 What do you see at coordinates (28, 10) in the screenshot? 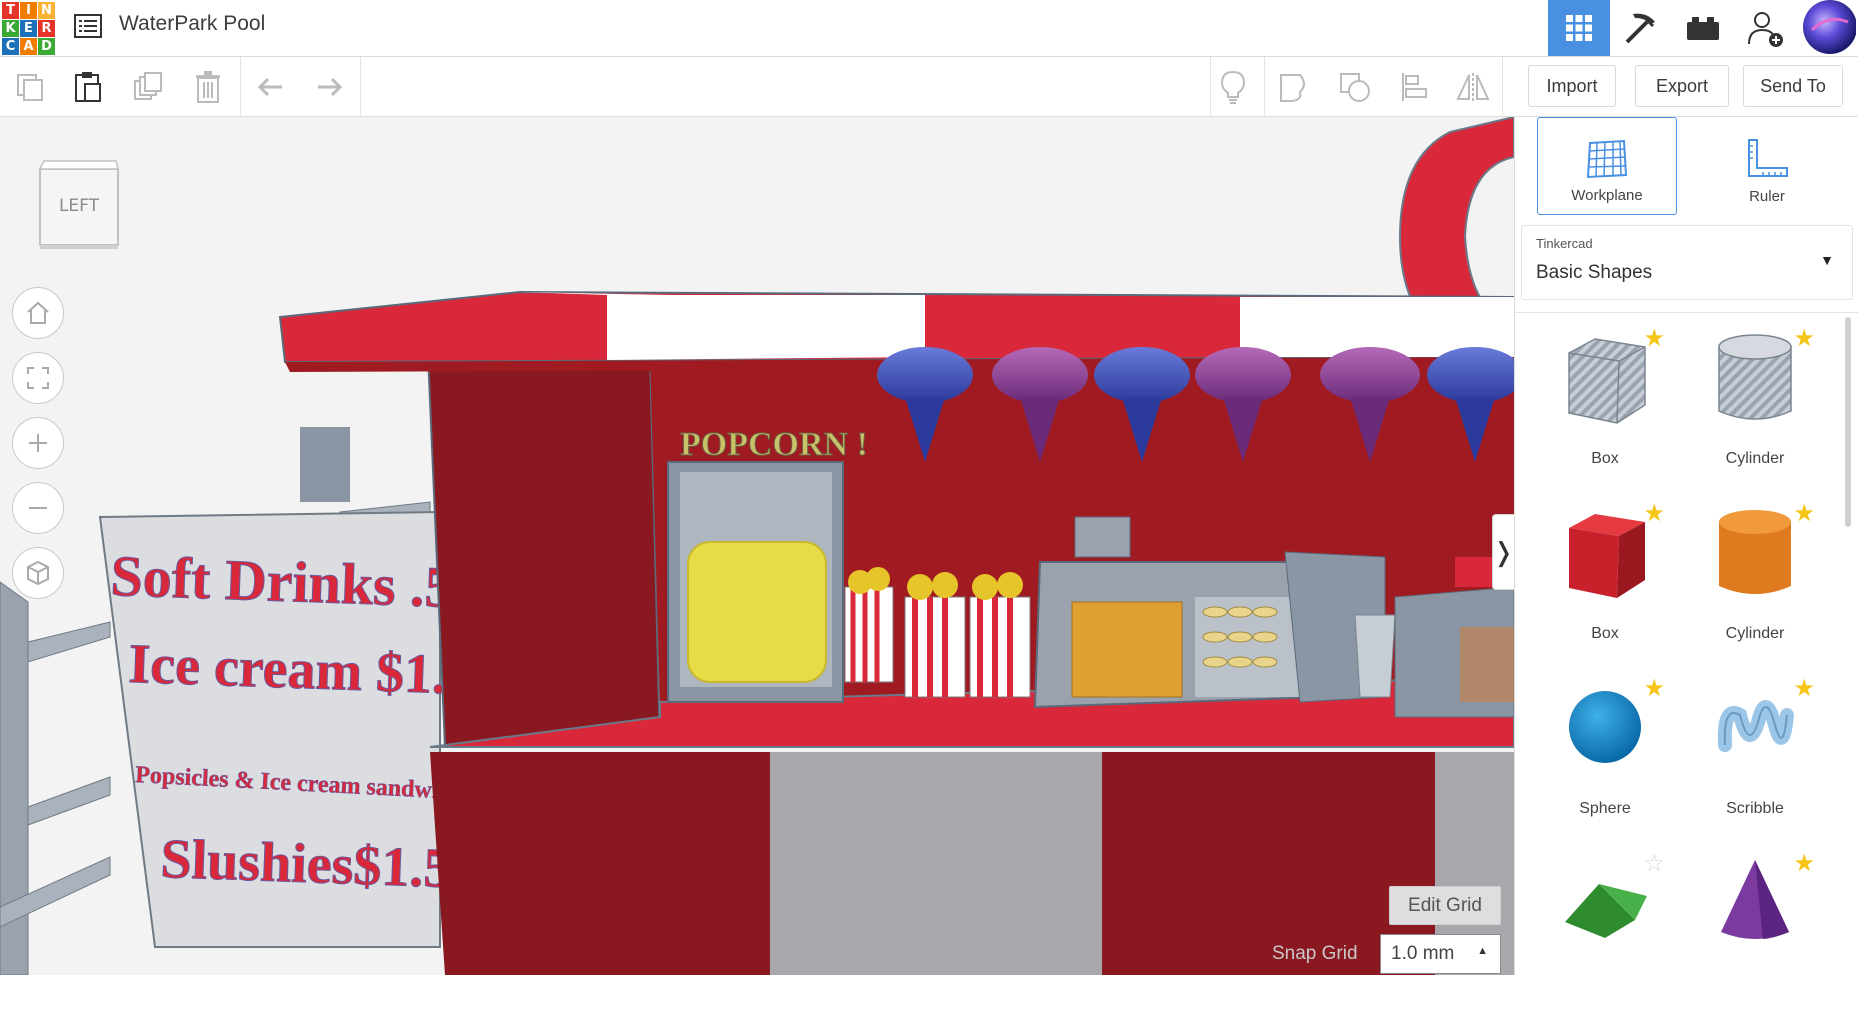
I see `logo-letter: I` at bounding box center [28, 10].